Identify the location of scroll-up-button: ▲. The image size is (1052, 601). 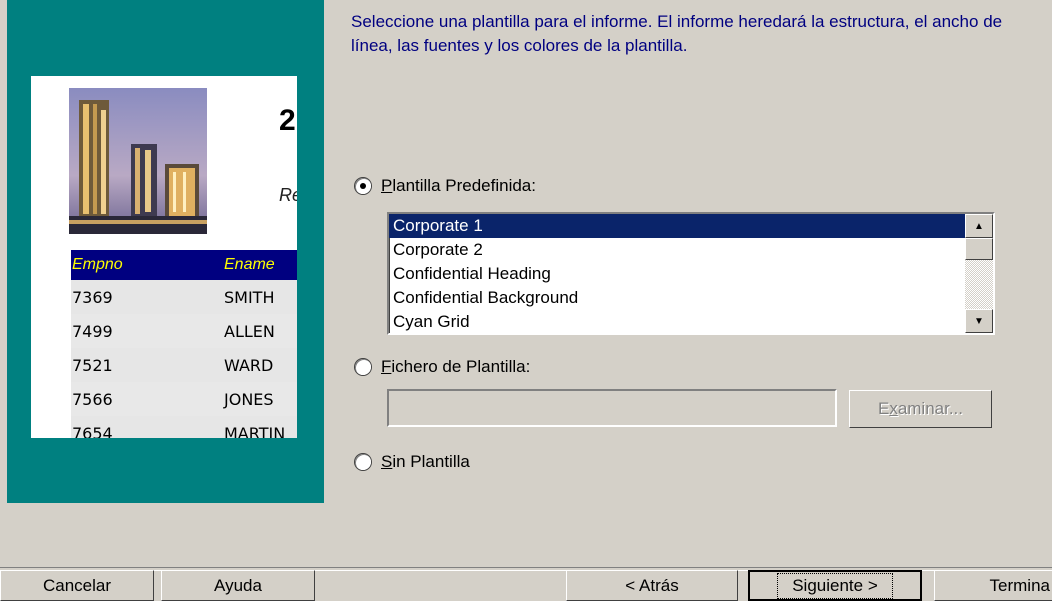
(979, 226).